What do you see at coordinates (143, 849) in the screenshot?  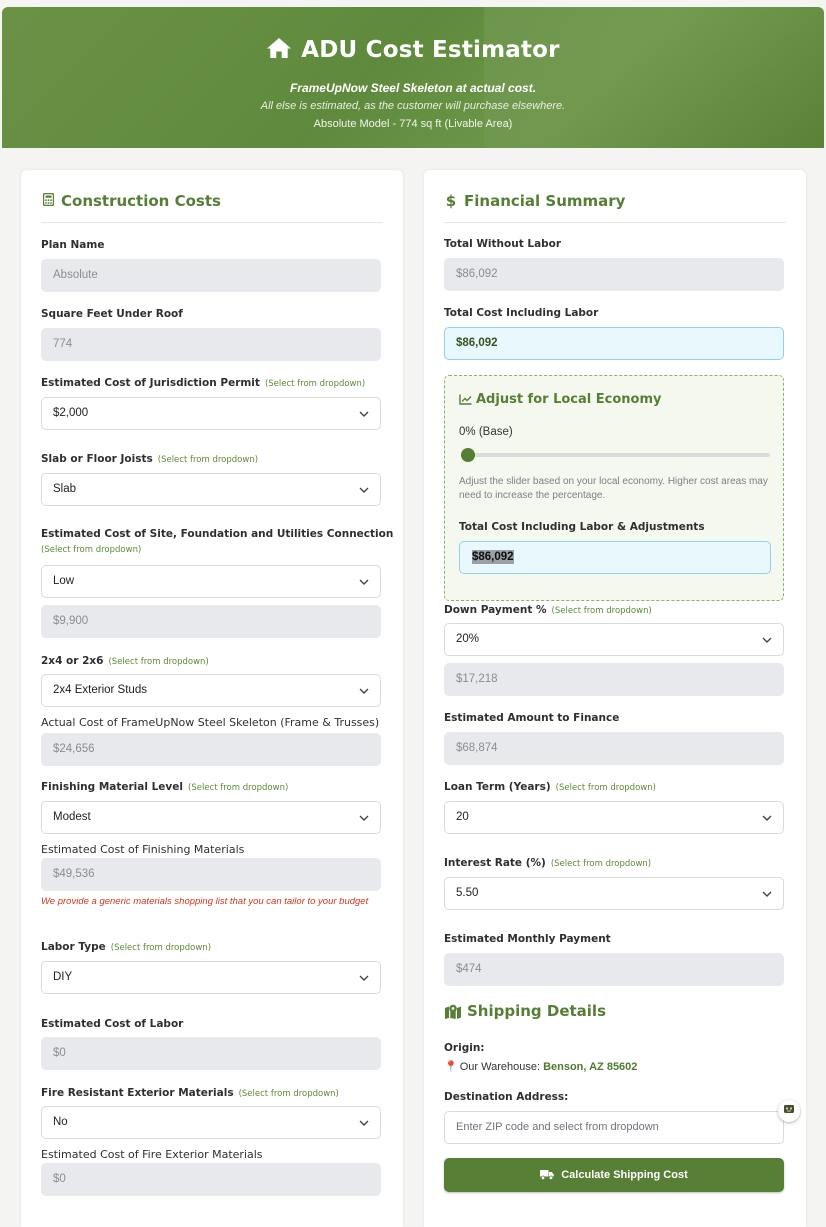 I see `finish-cost-label: Estimated Cost of Finishing Materials` at bounding box center [143, 849].